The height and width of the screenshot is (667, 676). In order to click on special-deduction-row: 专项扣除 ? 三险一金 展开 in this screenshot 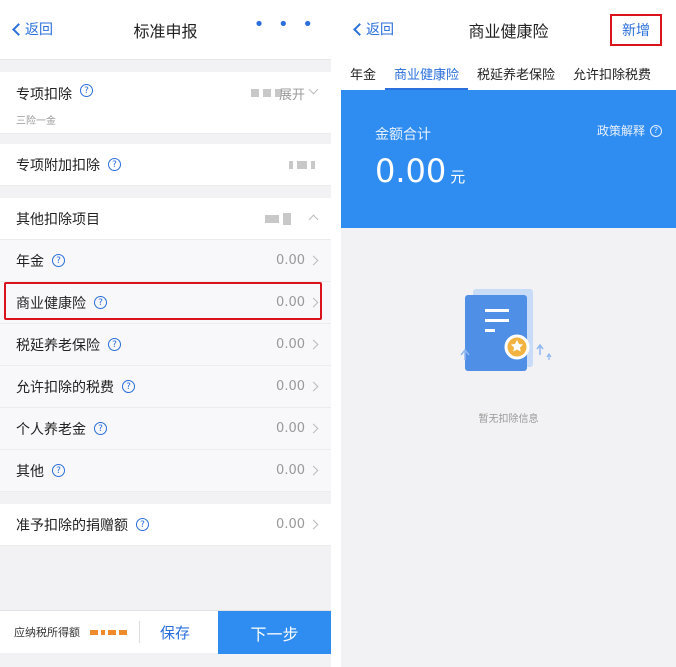, I will do `click(165, 103)`.